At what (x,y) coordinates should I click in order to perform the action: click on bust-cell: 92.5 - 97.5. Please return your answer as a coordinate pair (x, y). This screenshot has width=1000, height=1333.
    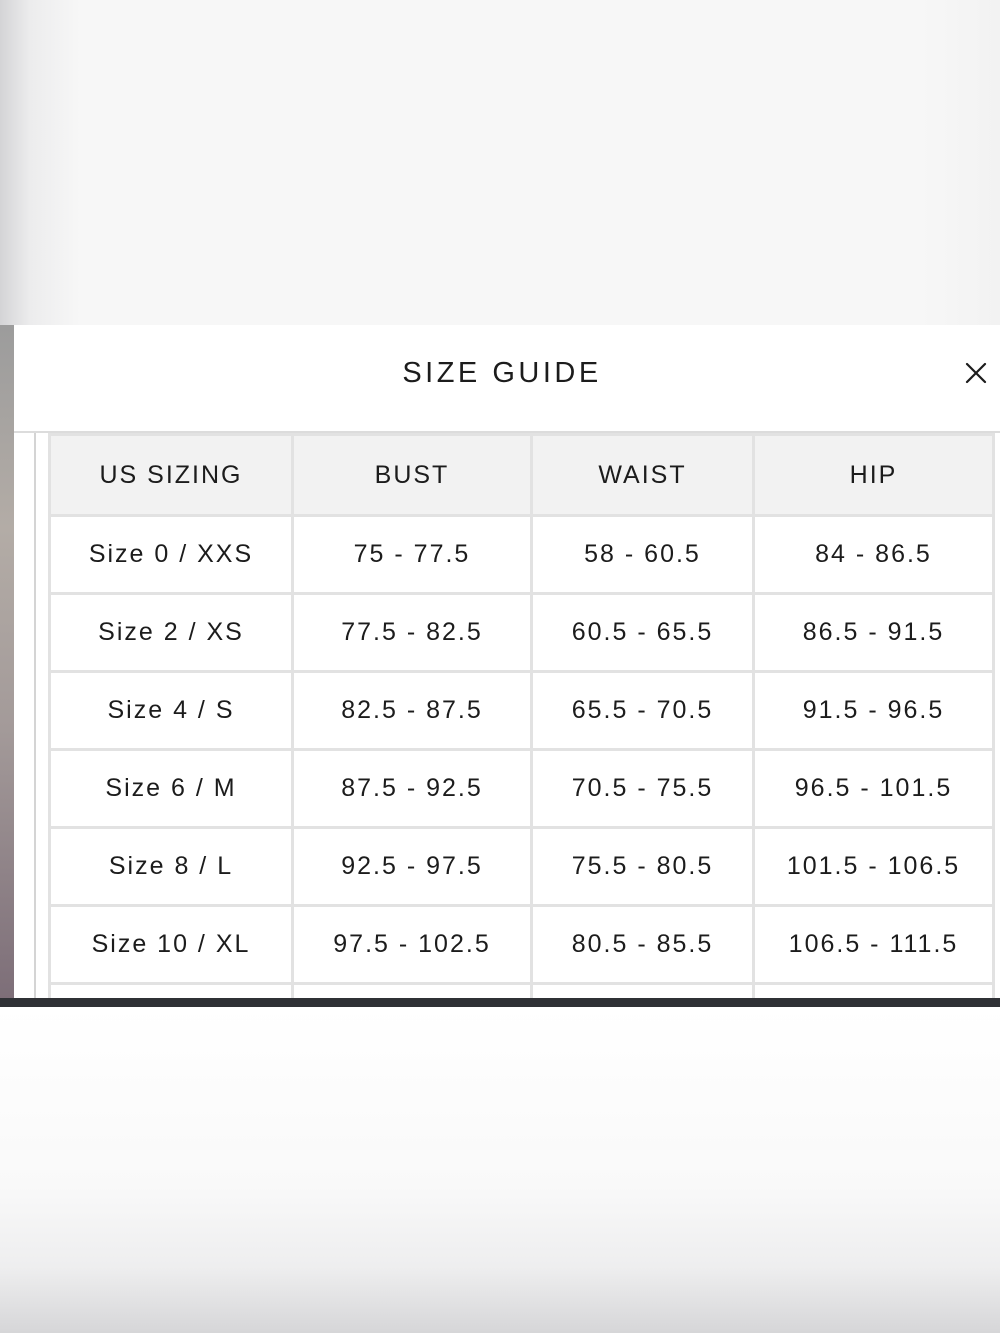
    Looking at the image, I should click on (412, 866).